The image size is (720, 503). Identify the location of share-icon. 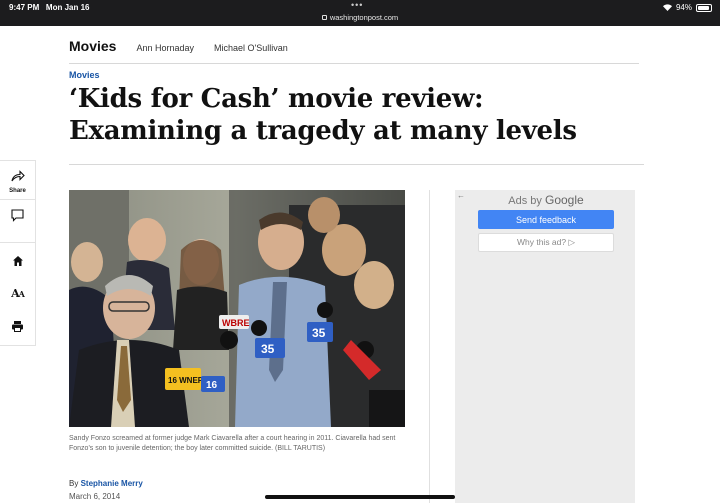
(17, 178).